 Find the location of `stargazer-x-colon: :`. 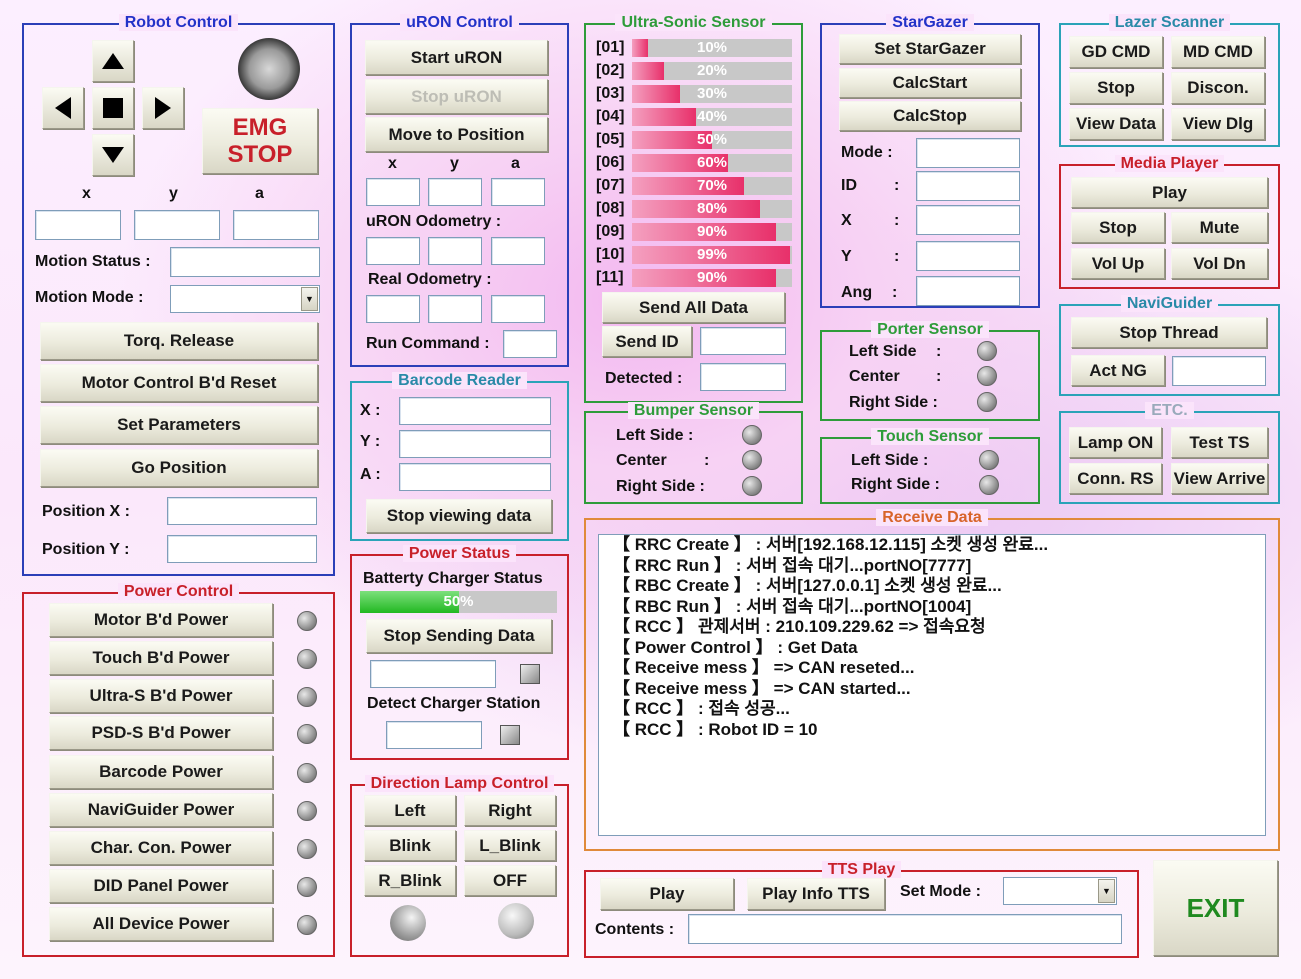

stargazer-x-colon: : is located at coordinates (897, 220).